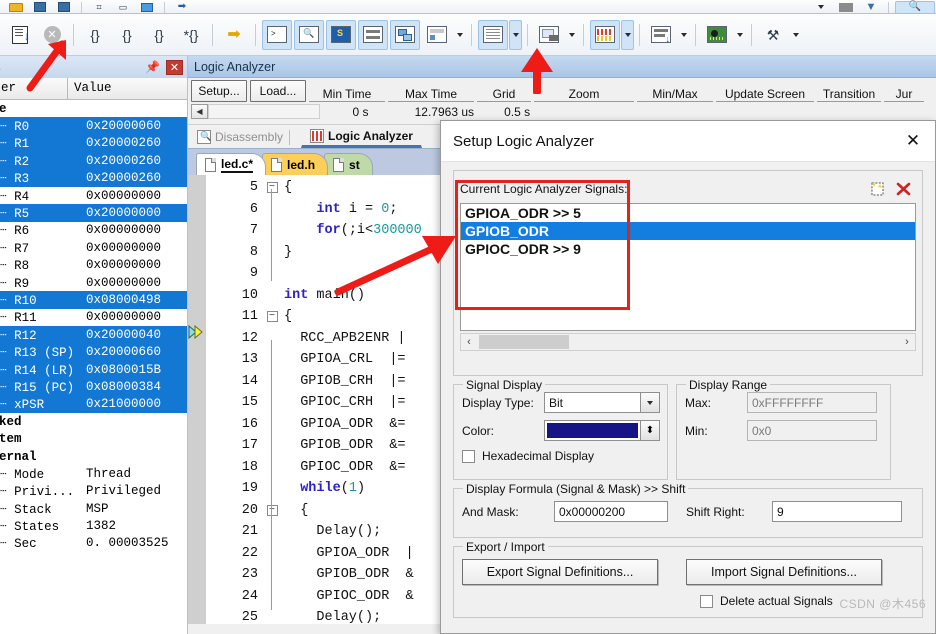  I want to click on search-icon: 🔍, so click(915, 7).